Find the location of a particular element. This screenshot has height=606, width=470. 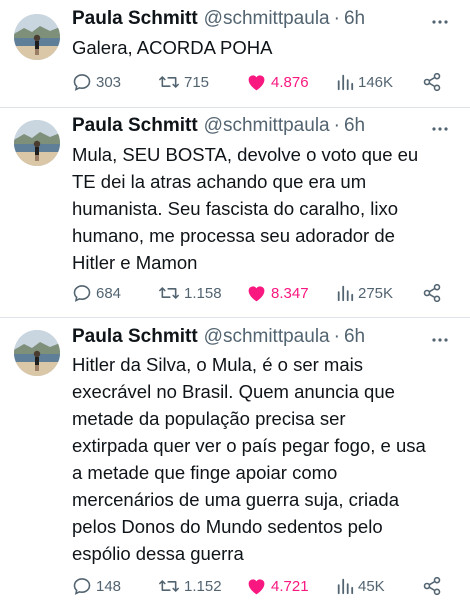

reply-button: 303 is located at coordinates (96, 82).